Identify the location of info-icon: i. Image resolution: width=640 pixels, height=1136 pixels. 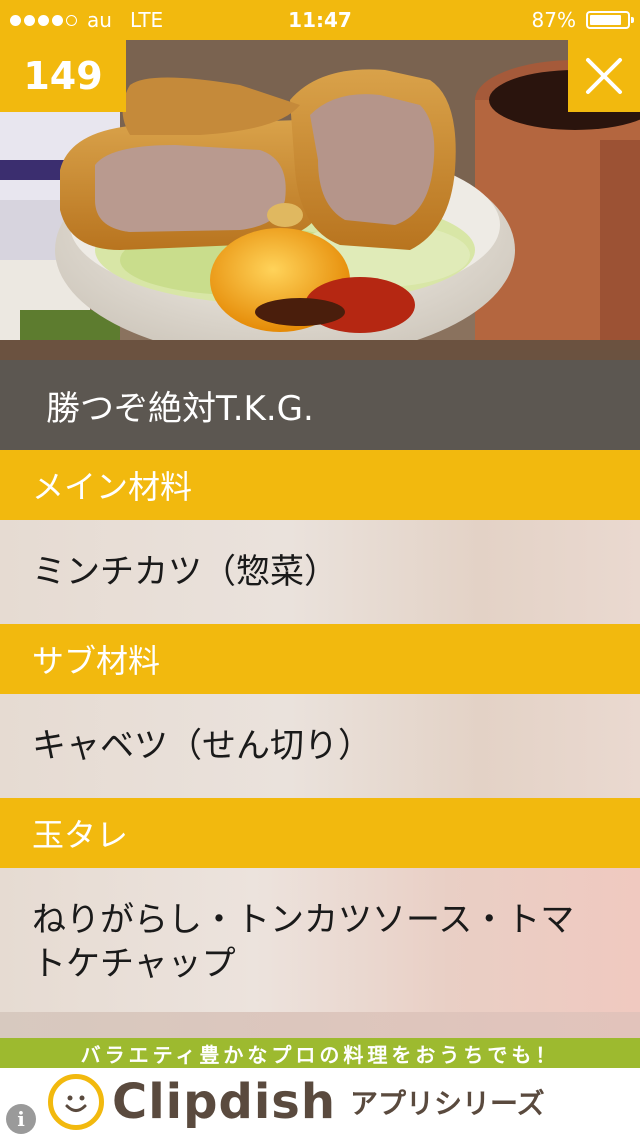
(21, 1119).